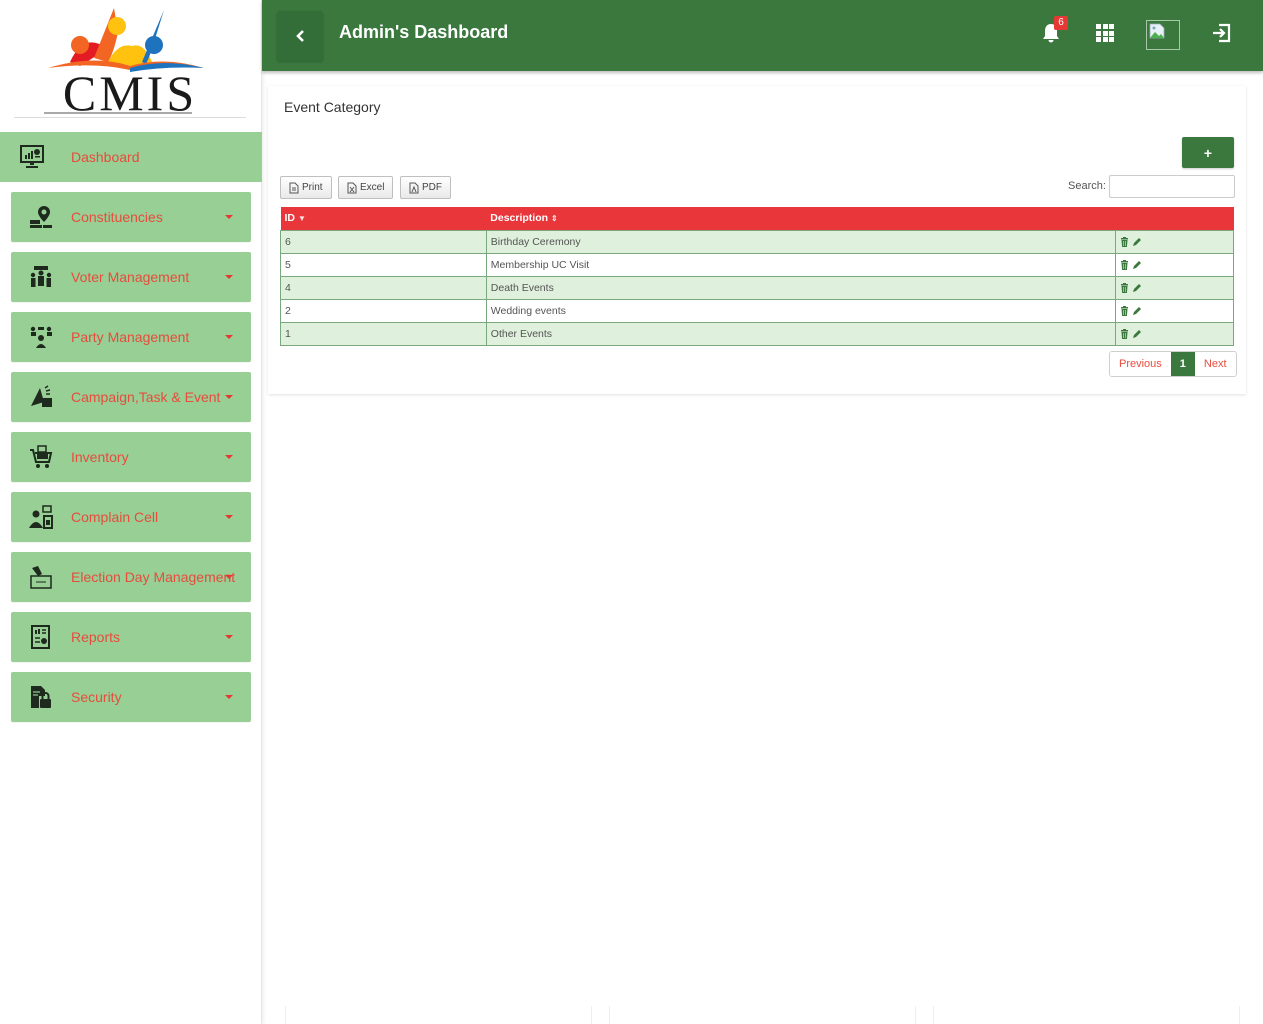 This screenshot has width=1263, height=1024. Describe the element at coordinates (801, 218) in the screenshot. I see `column-header-description: Description ⇕` at that location.